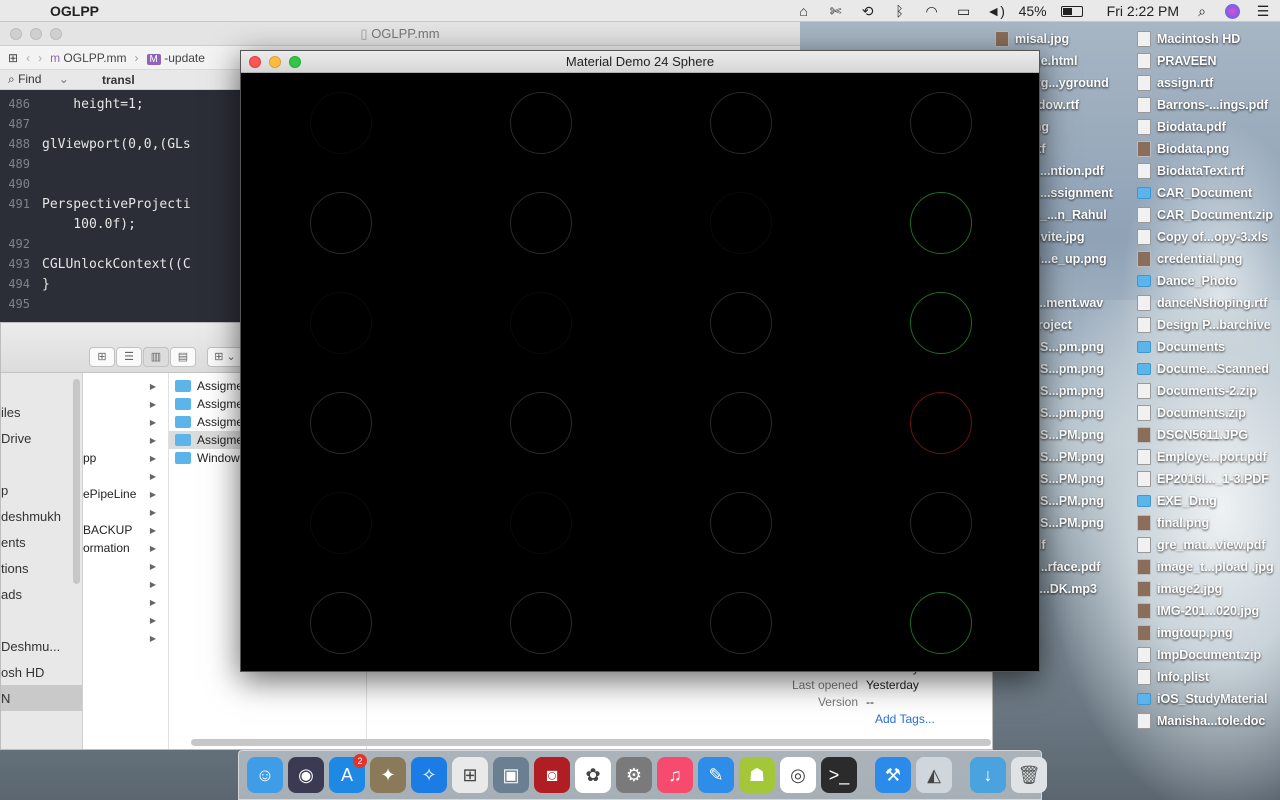 This screenshot has height=800, width=1280. What do you see at coordinates (275, 62) in the screenshot?
I see `gl-minimize-button` at bounding box center [275, 62].